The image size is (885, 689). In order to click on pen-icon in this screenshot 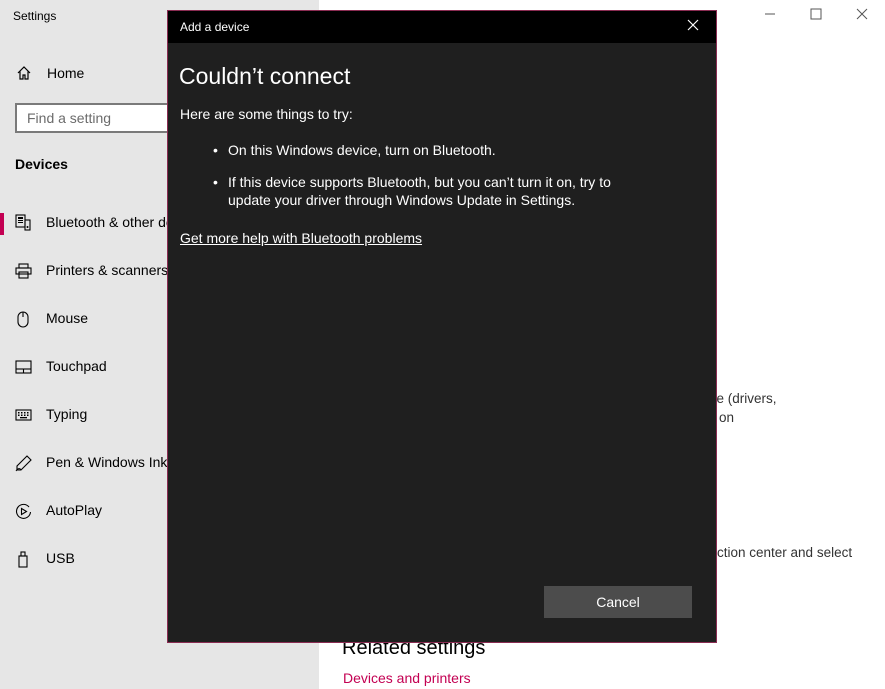, I will do `click(23, 463)`.